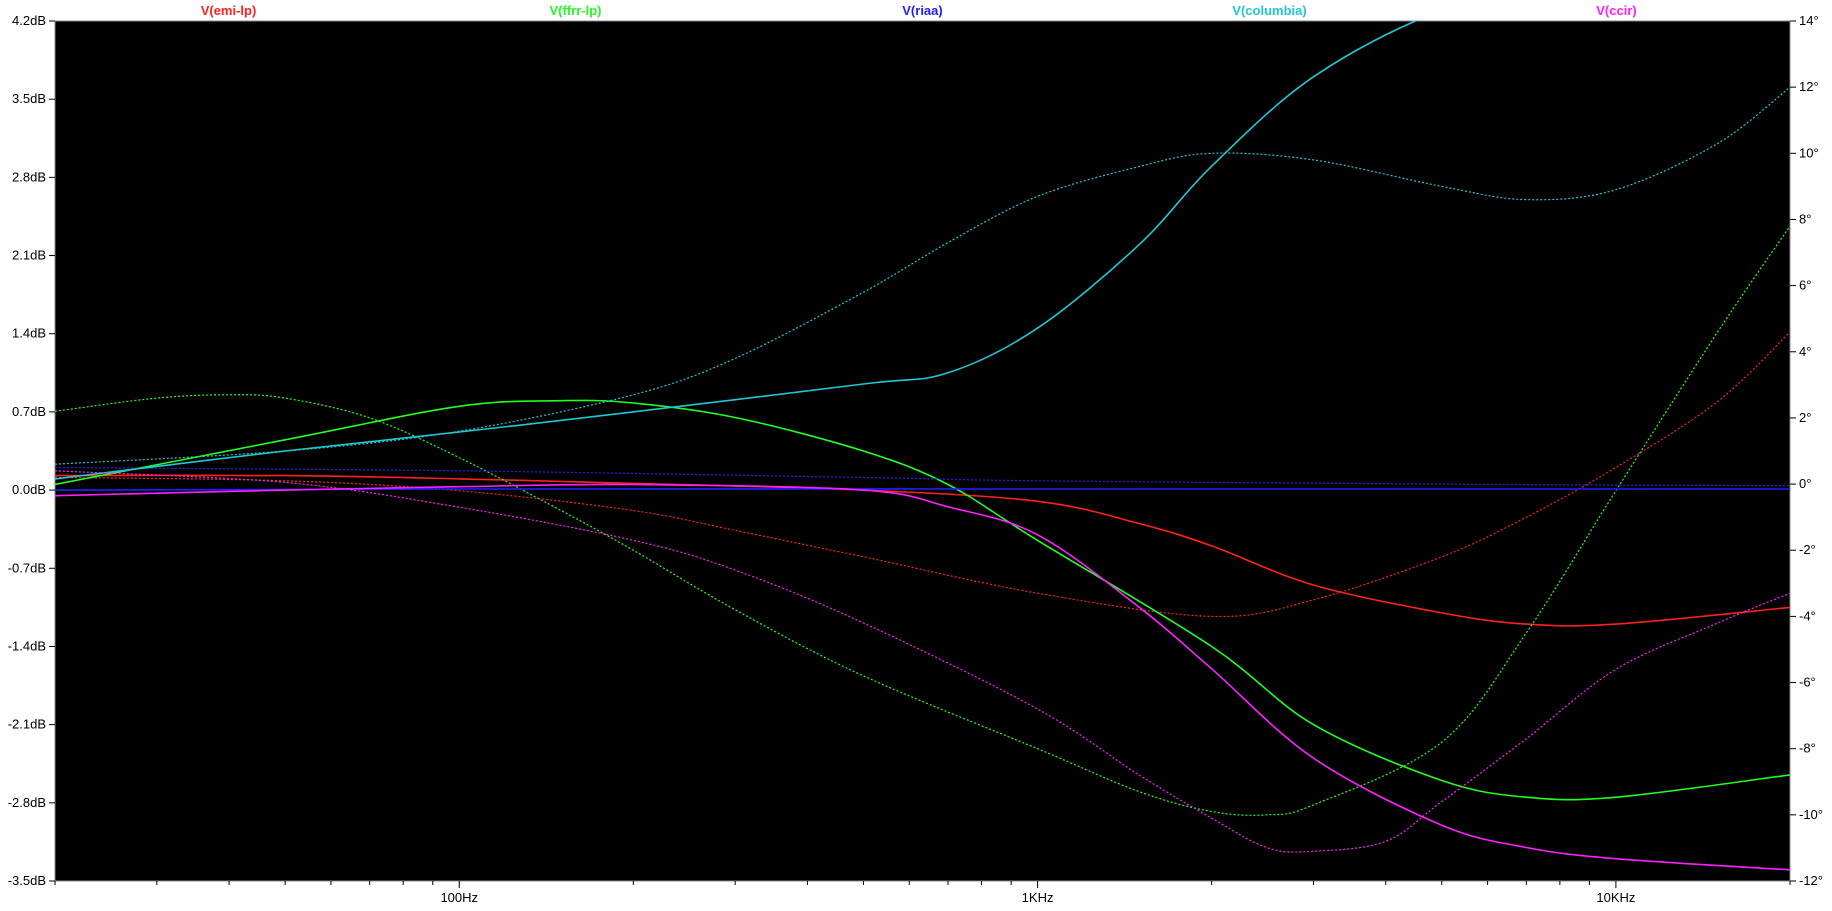  What do you see at coordinates (1038, 897) in the screenshot?
I see `x-tick-label: 1KHz` at bounding box center [1038, 897].